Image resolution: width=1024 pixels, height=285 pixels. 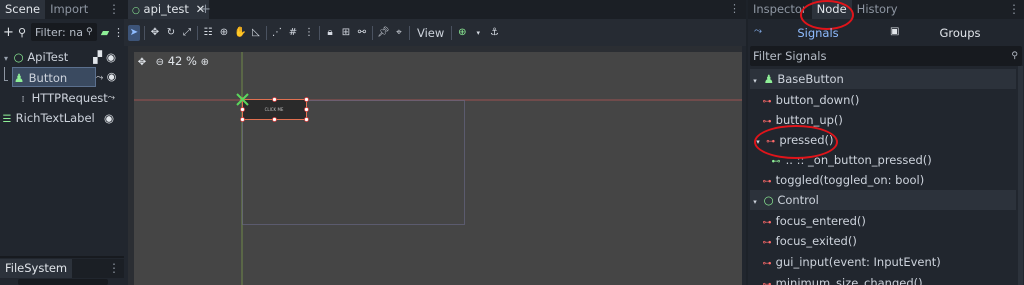 What do you see at coordinates (205, 9) in the screenshot?
I see `add-scene-icon: +` at bounding box center [205, 9].